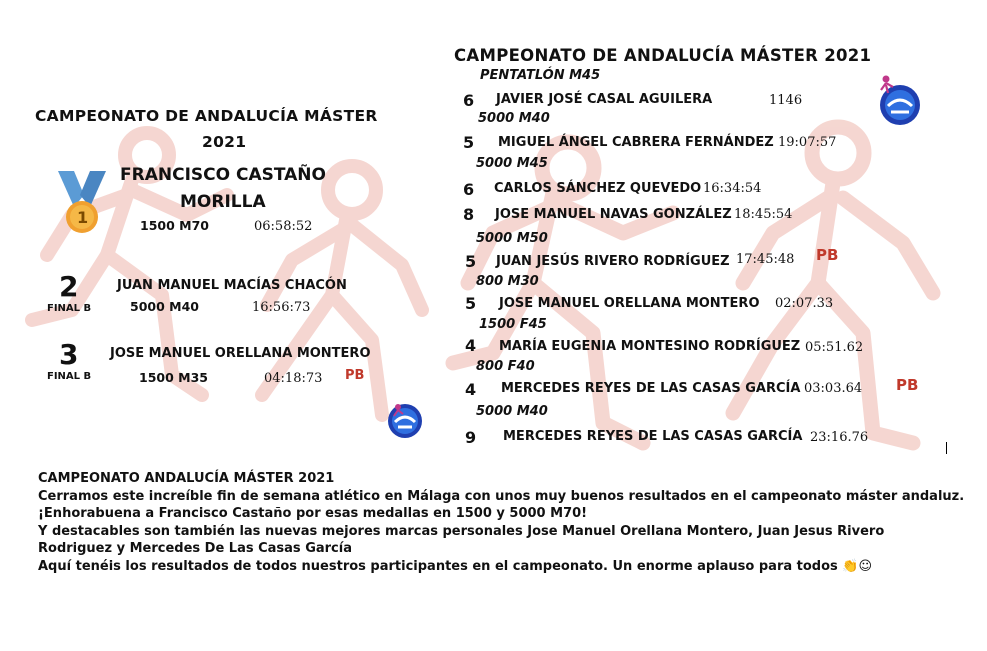  What do you see at coordinates (663, 55) in the screenshot?
I see `right-title: CAMPEONATO DE ANDALUCÍA MÁSTER 2021` at bounding box center [663, 55].